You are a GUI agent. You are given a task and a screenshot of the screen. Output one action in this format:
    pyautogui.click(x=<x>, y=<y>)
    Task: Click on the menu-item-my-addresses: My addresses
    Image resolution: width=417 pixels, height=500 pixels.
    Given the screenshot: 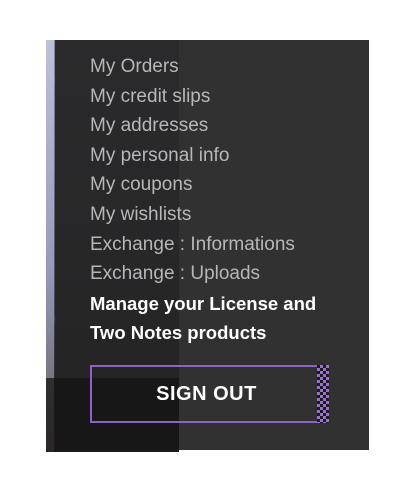 What is the action you would take?
    pyautogui.click(x=203, y=126)
    